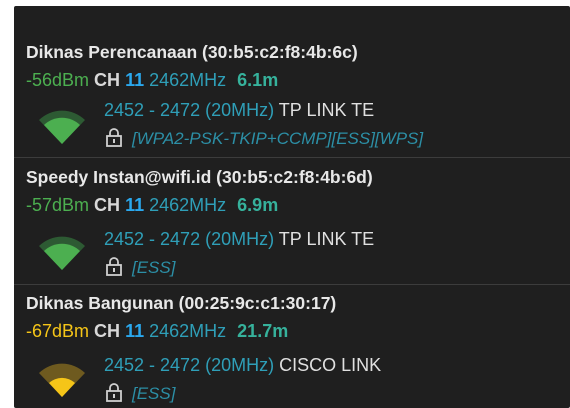 The height and width of the screenshot is (408, 570). I want to click on security-line: [WPA2-PSK-TKIP+CCMP][ESS][WPS], so click(264, 138).